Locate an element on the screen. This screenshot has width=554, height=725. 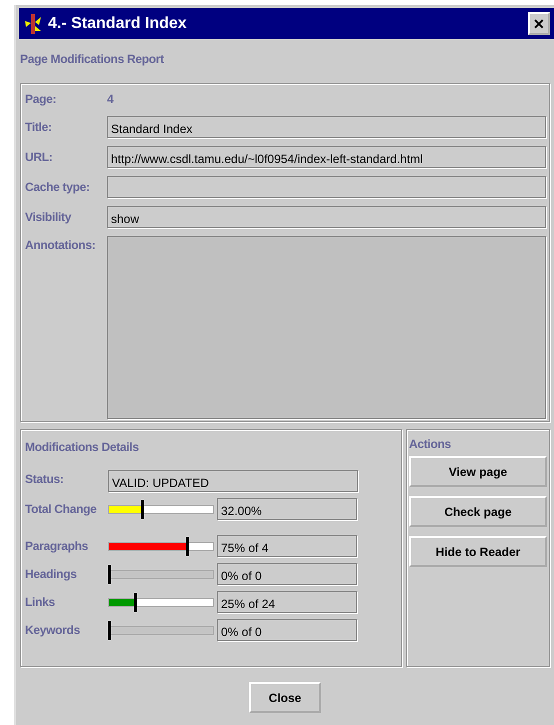
field-label: Visibility is located at coordinates (48, 217).